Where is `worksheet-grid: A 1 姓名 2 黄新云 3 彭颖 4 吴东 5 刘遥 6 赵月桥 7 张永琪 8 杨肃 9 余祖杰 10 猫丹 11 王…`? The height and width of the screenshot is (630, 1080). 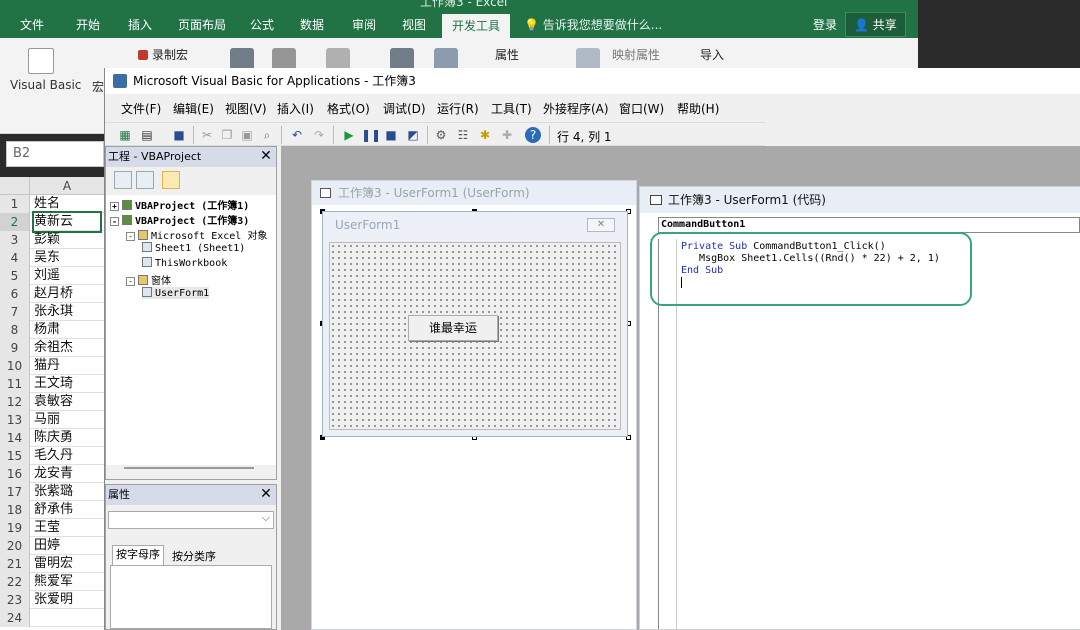
worksheet-grid: A 1 姓名 2 黄新云 3 彭颖 4 吴东 5 刘遥 6 赵月桥 7 张永琪 8 杨肃 9 余祖杰 10 猫丹 11 王… is located at coordinates (52, 403).